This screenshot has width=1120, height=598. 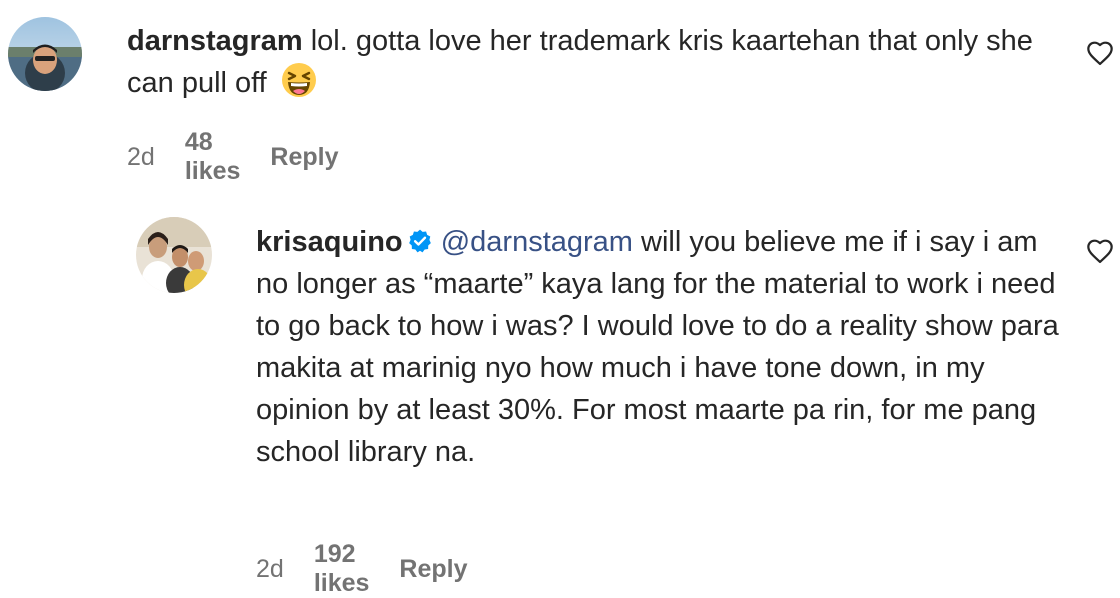 I want to click on reply-username: krisaquino, so click(x=329, y=242).